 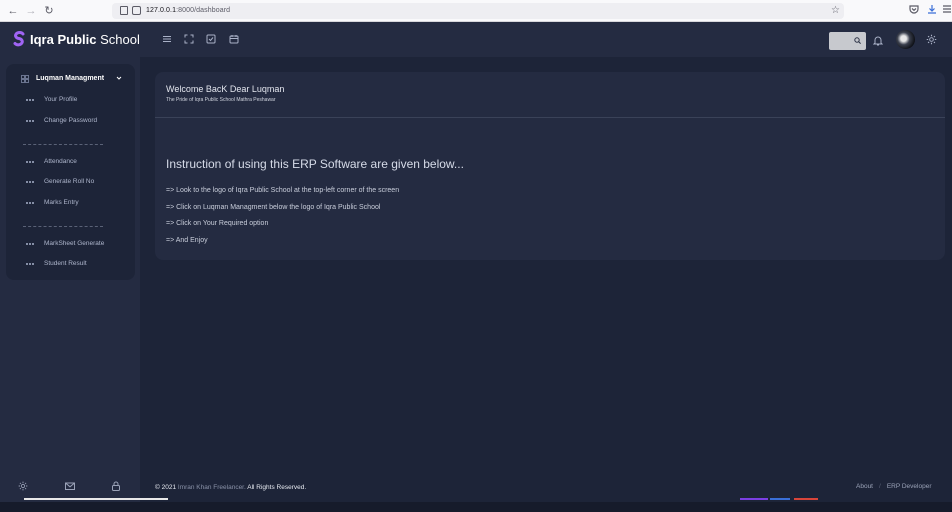 I want to click on search-icon, so click(x=857, y=40).